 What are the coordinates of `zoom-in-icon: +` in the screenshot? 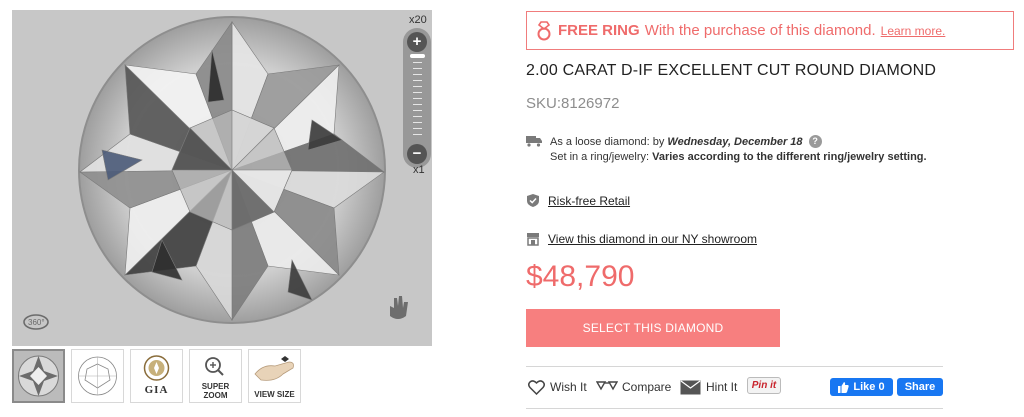 It's located at (417, 42).